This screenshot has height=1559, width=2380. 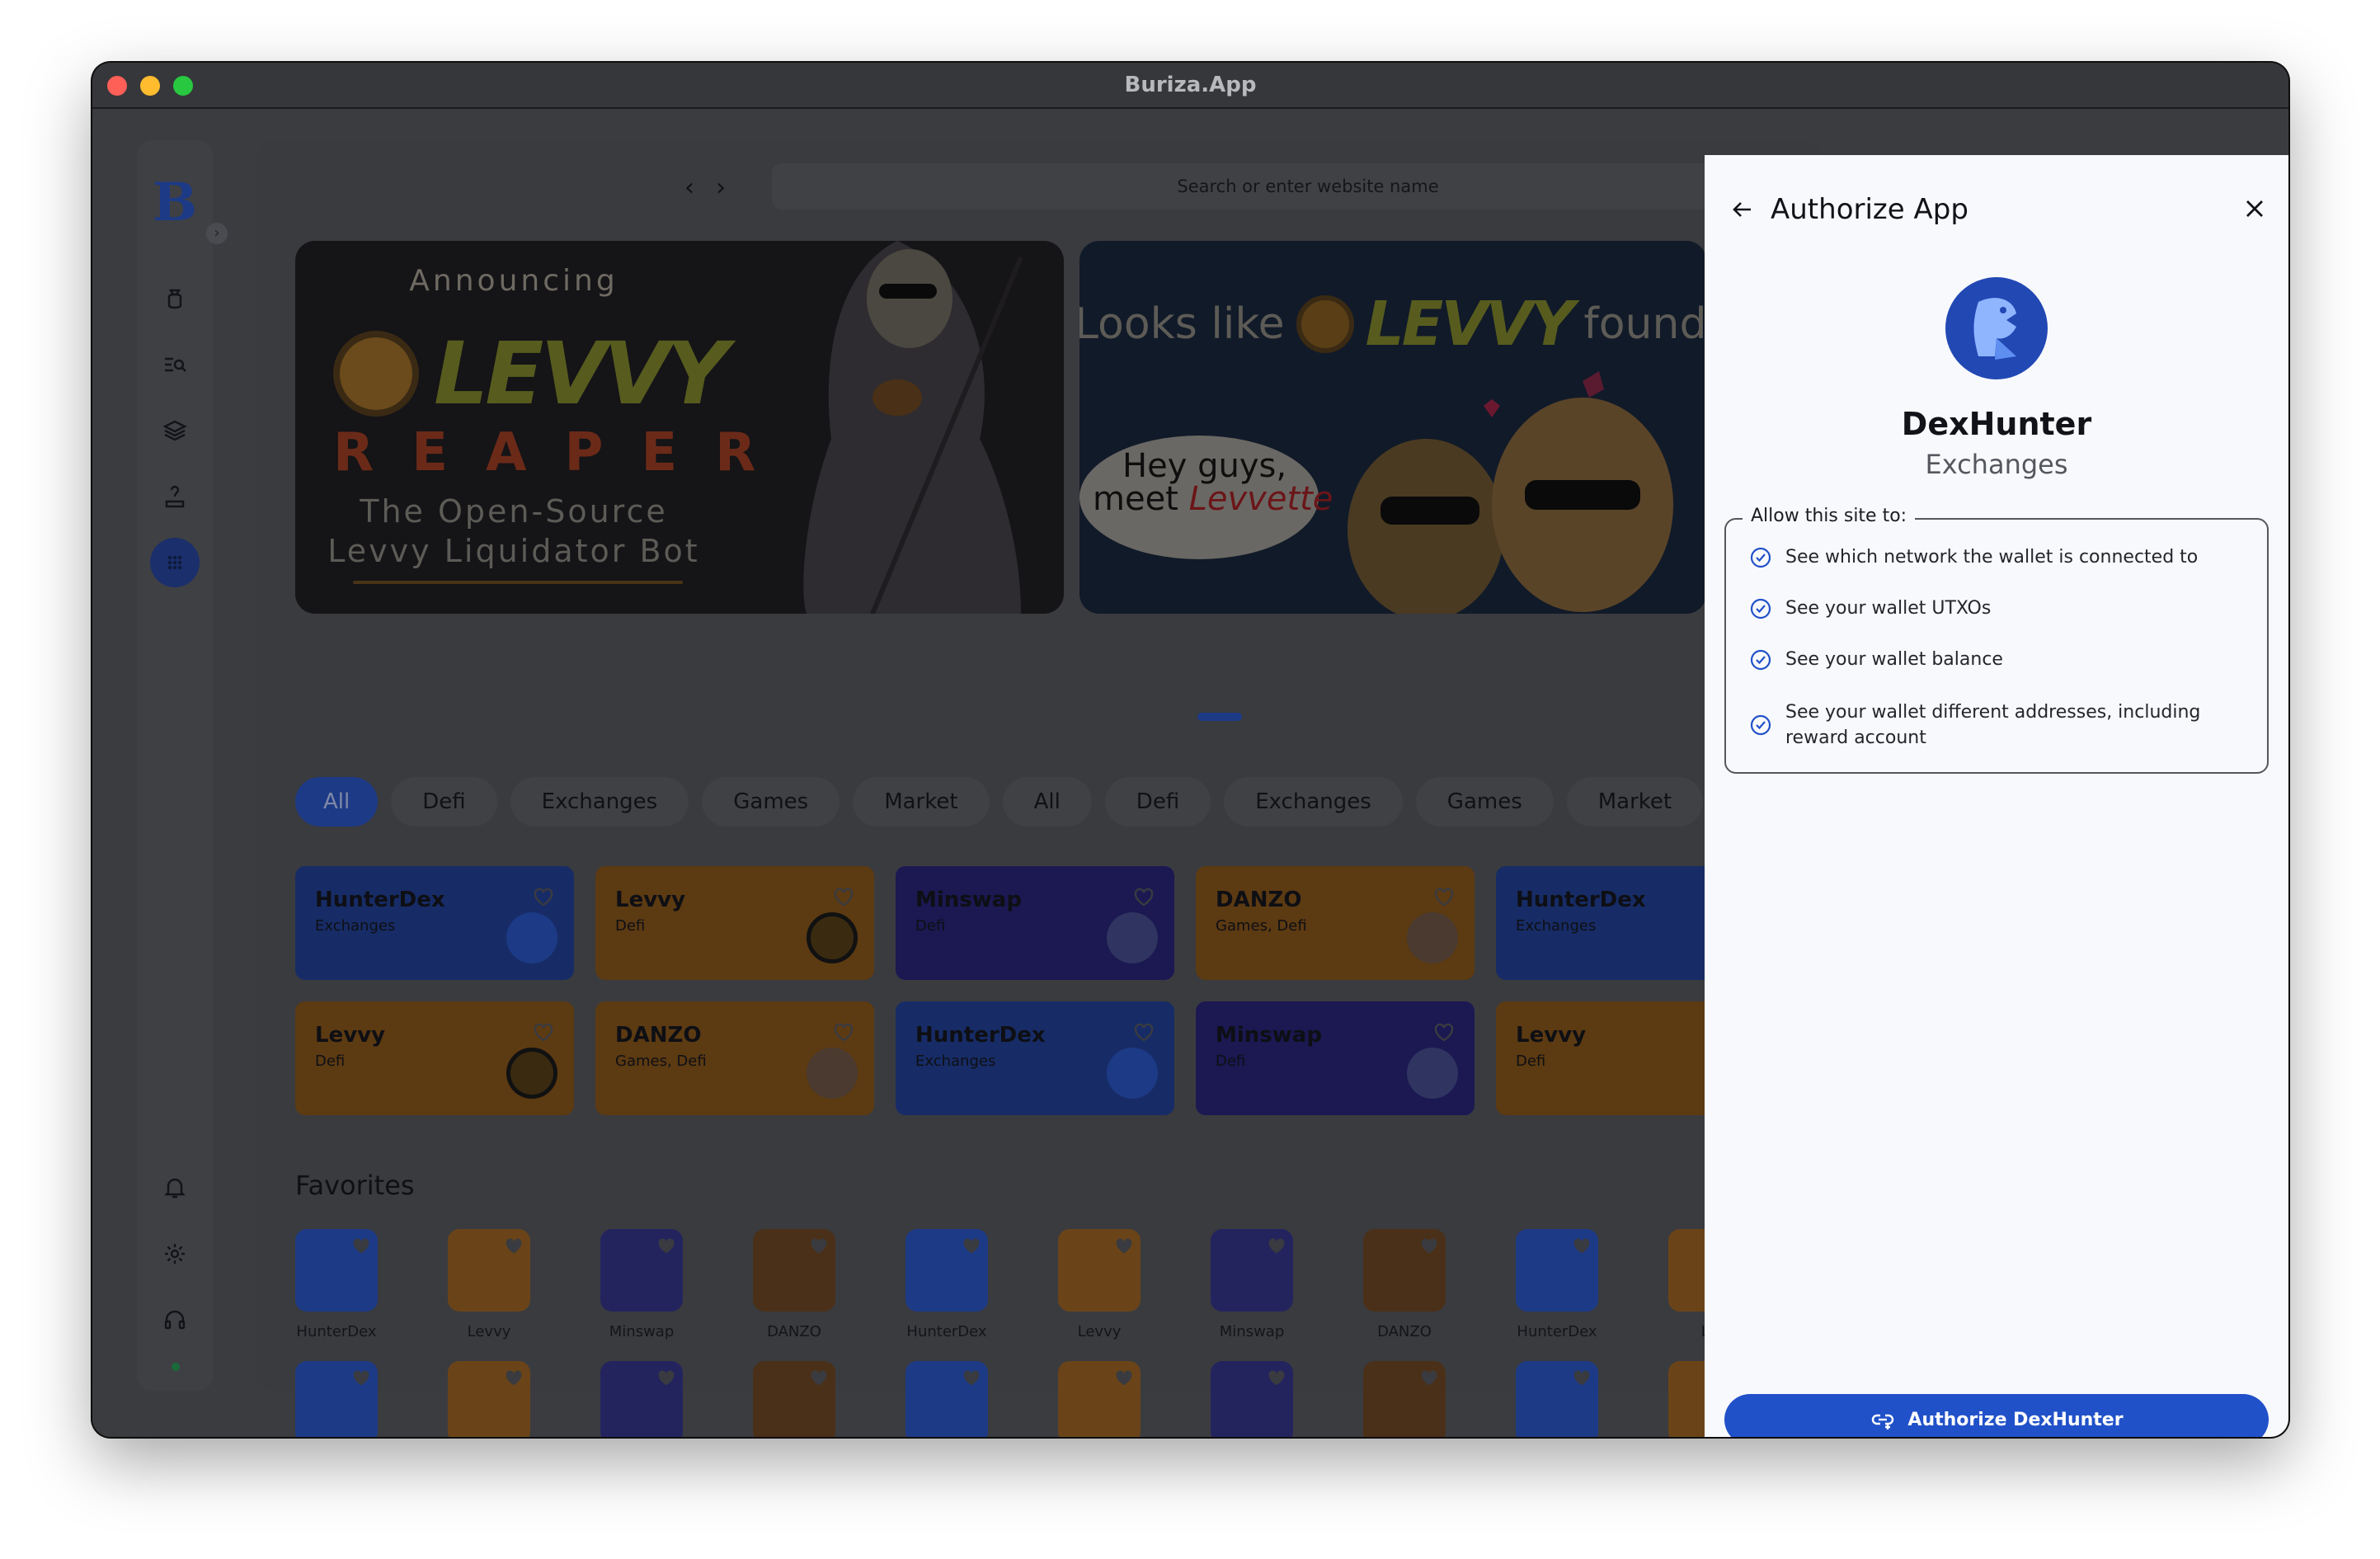 I want to click on chevron-right-icon: ›, so click(x=217, y=233).